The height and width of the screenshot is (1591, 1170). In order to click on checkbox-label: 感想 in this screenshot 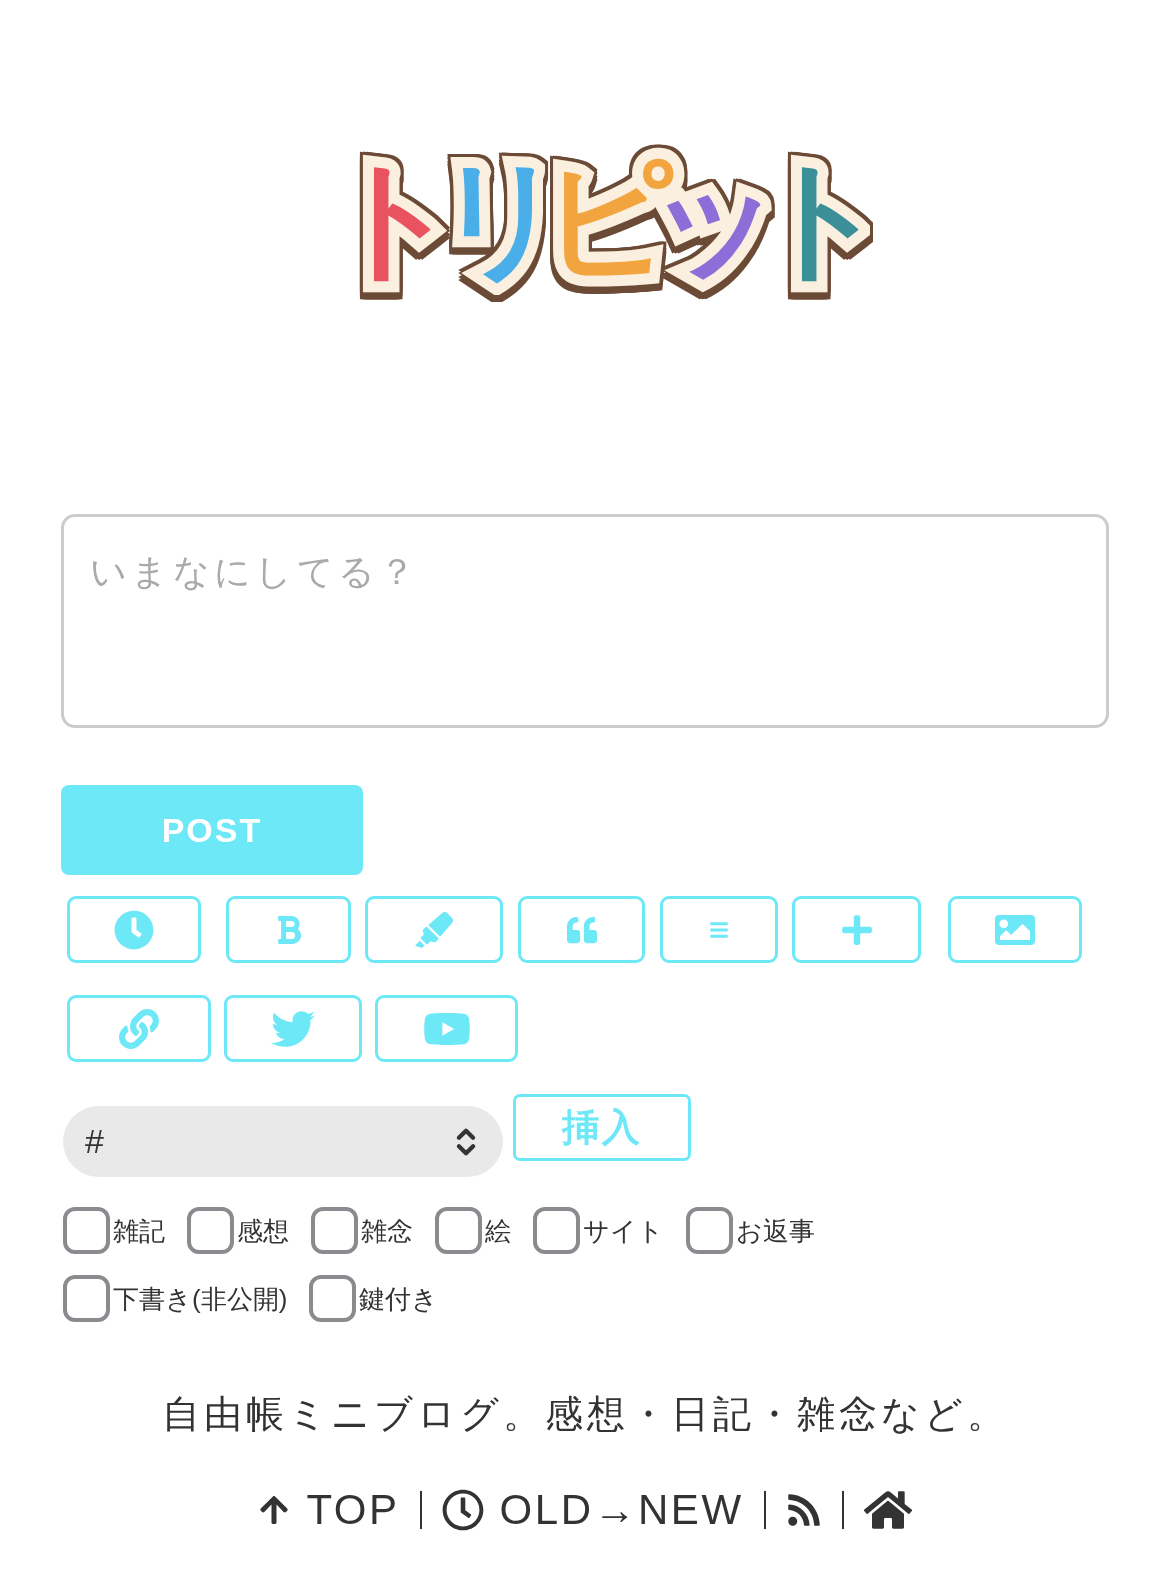, I will do `click(263, 1230)`.